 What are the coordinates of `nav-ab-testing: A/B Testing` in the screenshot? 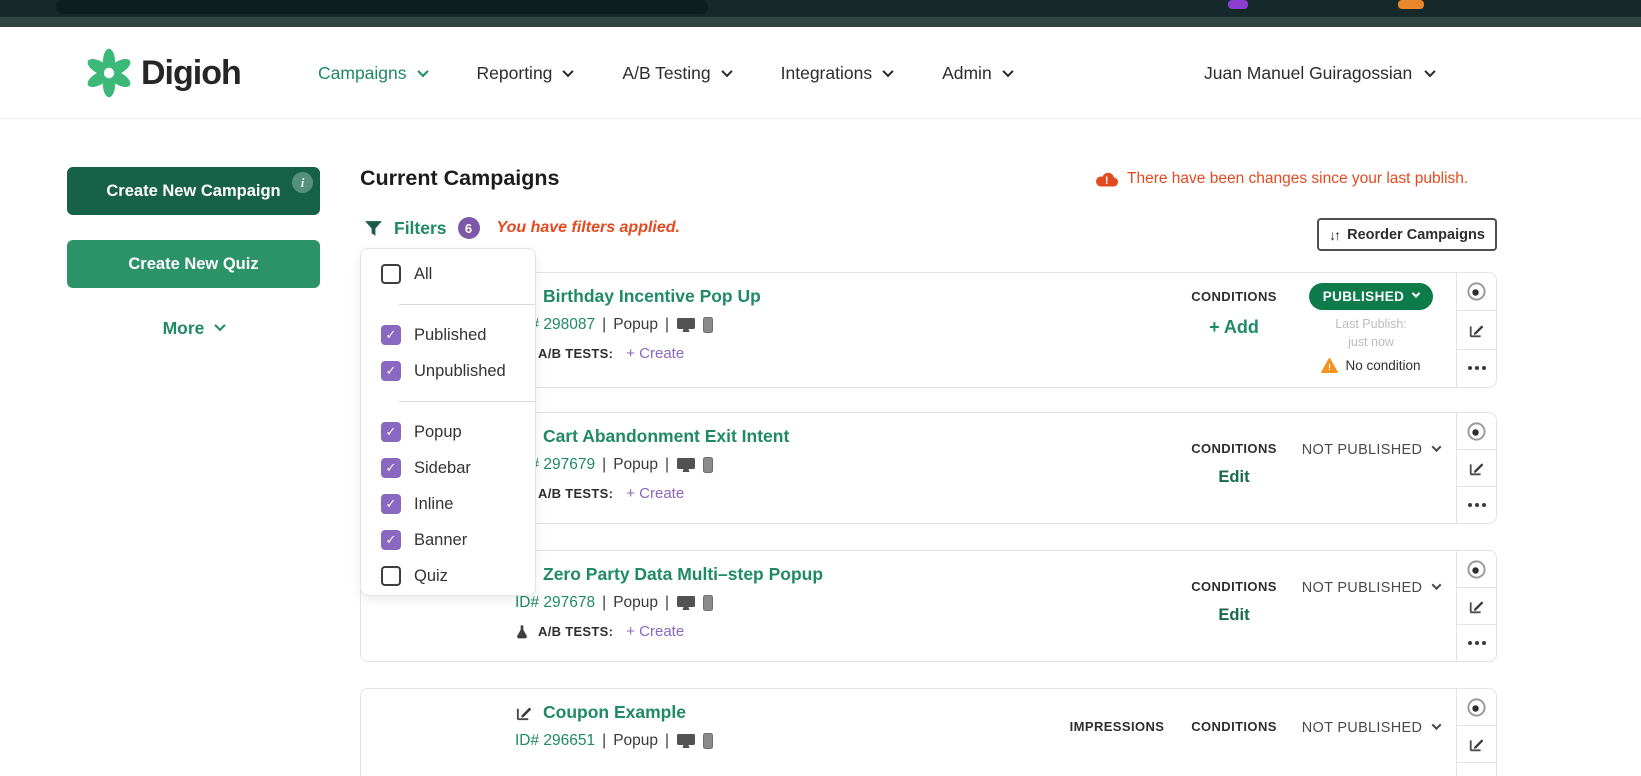 It's located at (677, 73).